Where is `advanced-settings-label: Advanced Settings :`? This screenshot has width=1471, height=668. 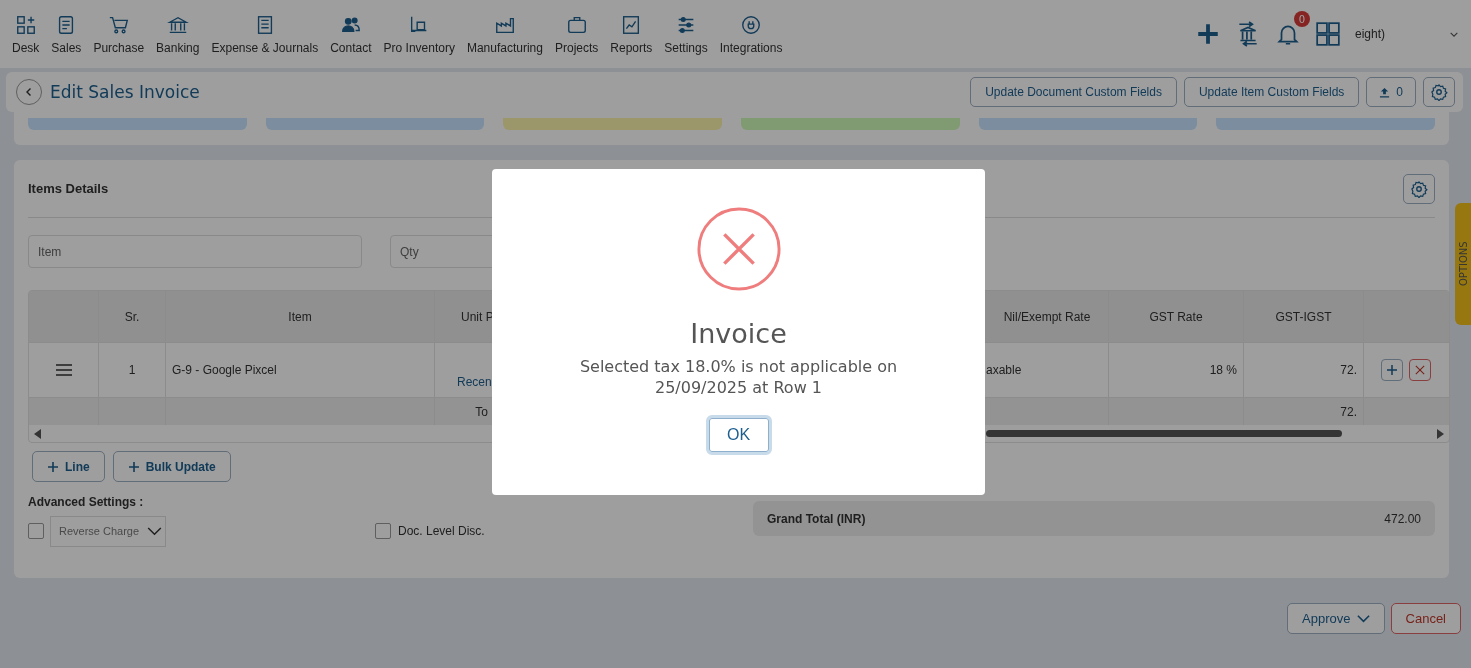
advanced-settings-label: Advanced Settings : is located at coordinates (86, 502).